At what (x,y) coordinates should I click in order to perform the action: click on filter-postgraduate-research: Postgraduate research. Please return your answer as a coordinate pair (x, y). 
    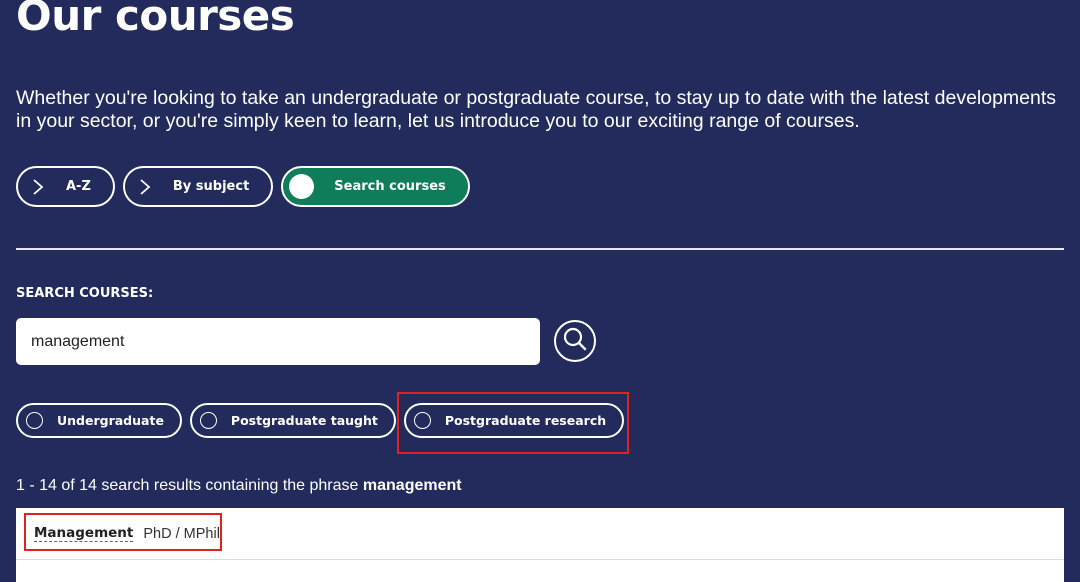
    Looking at the image, I should click on (514, 420).